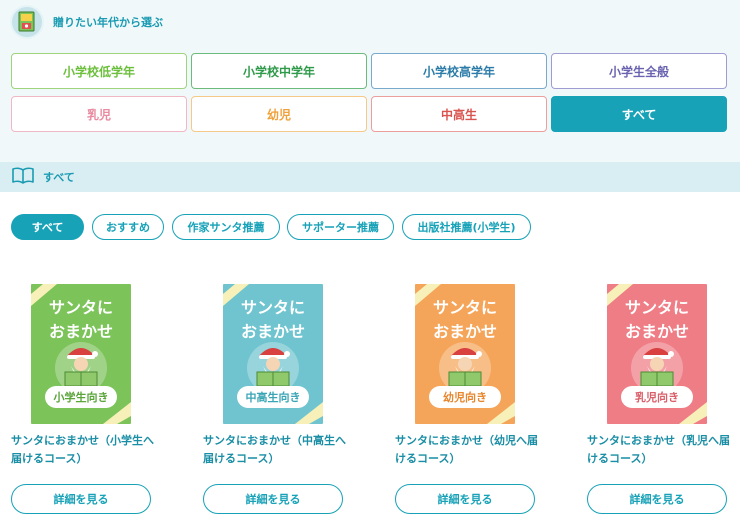 The width and height of the screenshot is (740, 525). What do you see at coordinates (276, 450) in the screenshot?
I see `product-title-link: サンタにおまかせ（中高生へ届けるコース）` at bounding box center [276, 450].